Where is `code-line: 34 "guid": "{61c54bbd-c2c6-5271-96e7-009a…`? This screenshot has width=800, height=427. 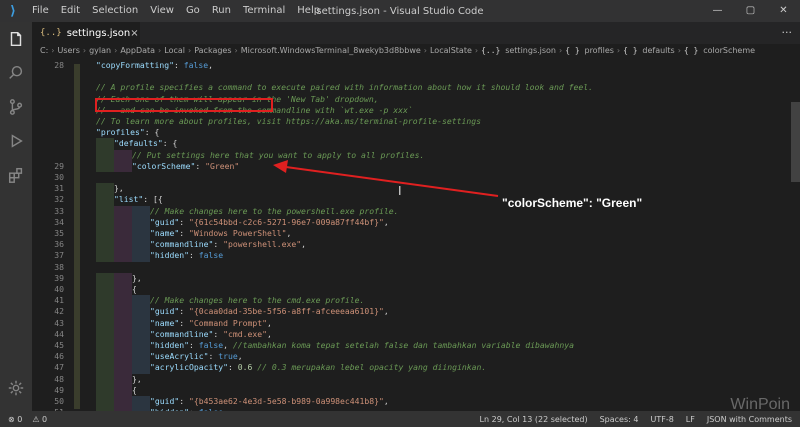
code-line: 34 "guid": "{61c54bbd-c2c6-5271-96e7-009a… is located at coordinates (412, 222).